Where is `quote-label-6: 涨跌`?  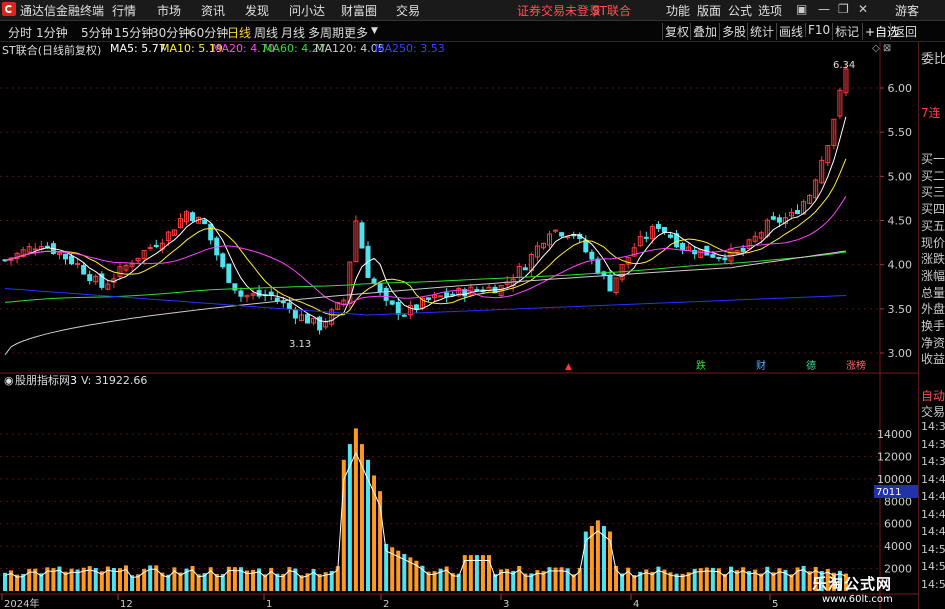
quote-label-6: 涨跌 is located at coordinates (933, 259).